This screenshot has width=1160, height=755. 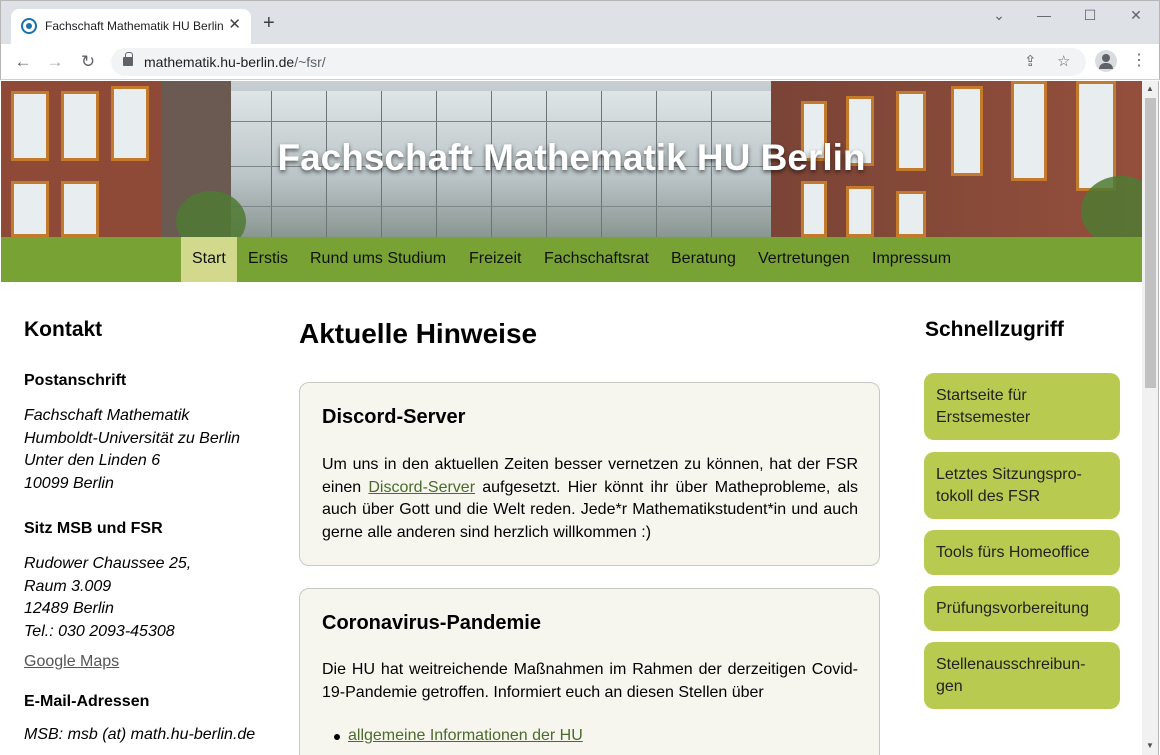 What do you see at coordinates (134, 26) in the screenshot?
I see `tab-title: Fachschaft Mathematik HU Berlin` at bounding box center [134, 26].